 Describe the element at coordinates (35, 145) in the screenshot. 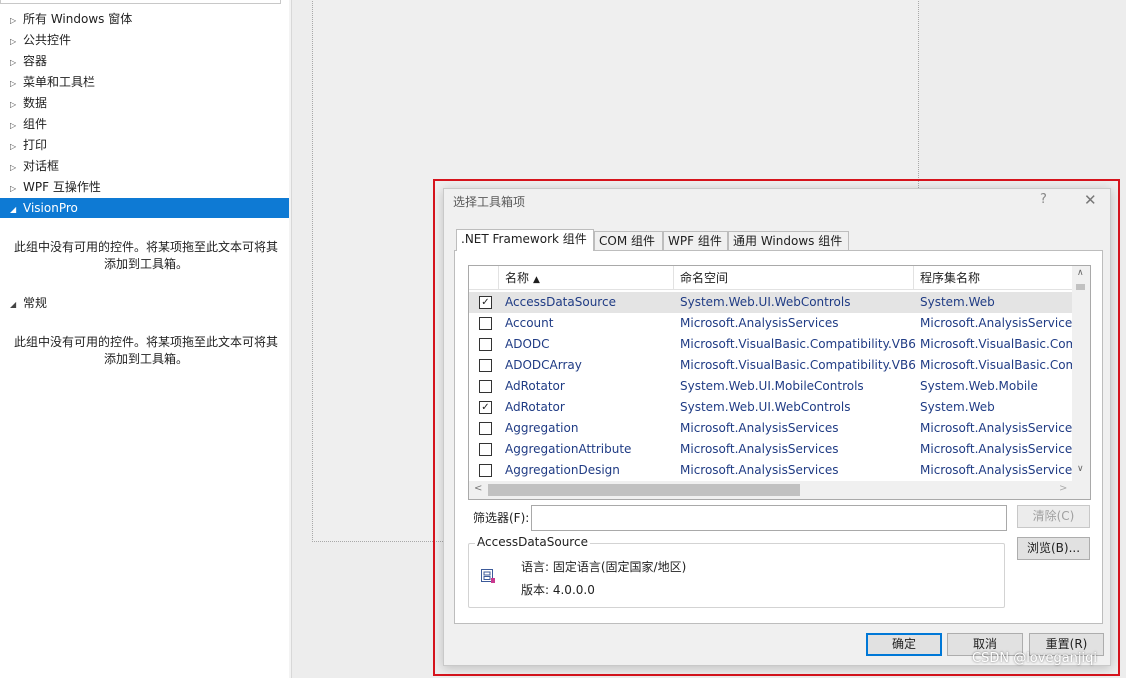

I see `category-label: 打印` at that location.